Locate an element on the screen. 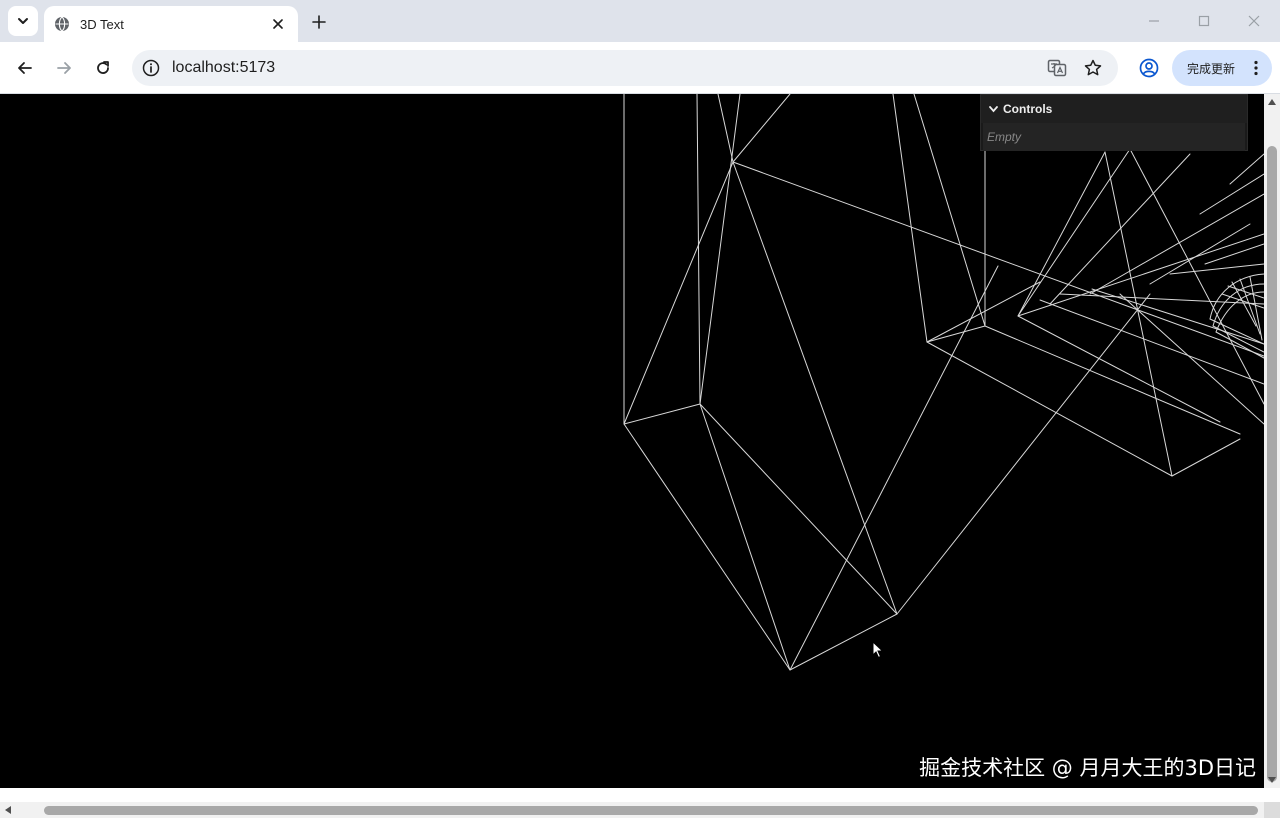 The height and width of the screenshot is (818, 1280). caret-down-icon is located at coordinates (993, 109).